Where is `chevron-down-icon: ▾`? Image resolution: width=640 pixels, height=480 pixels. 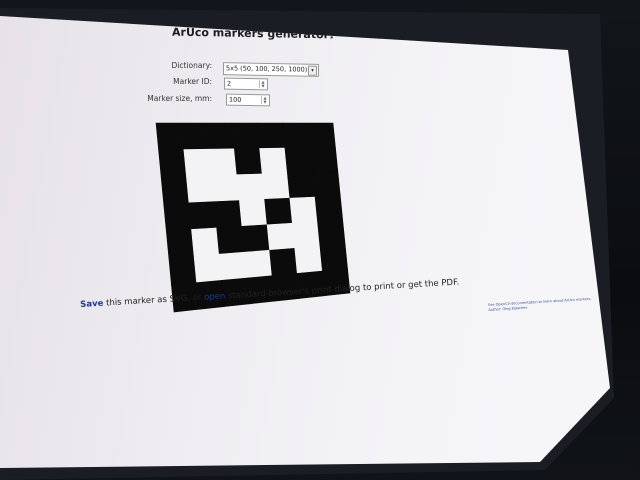 chevron-down-icon: ▾ is located at coordinates (312, 70).